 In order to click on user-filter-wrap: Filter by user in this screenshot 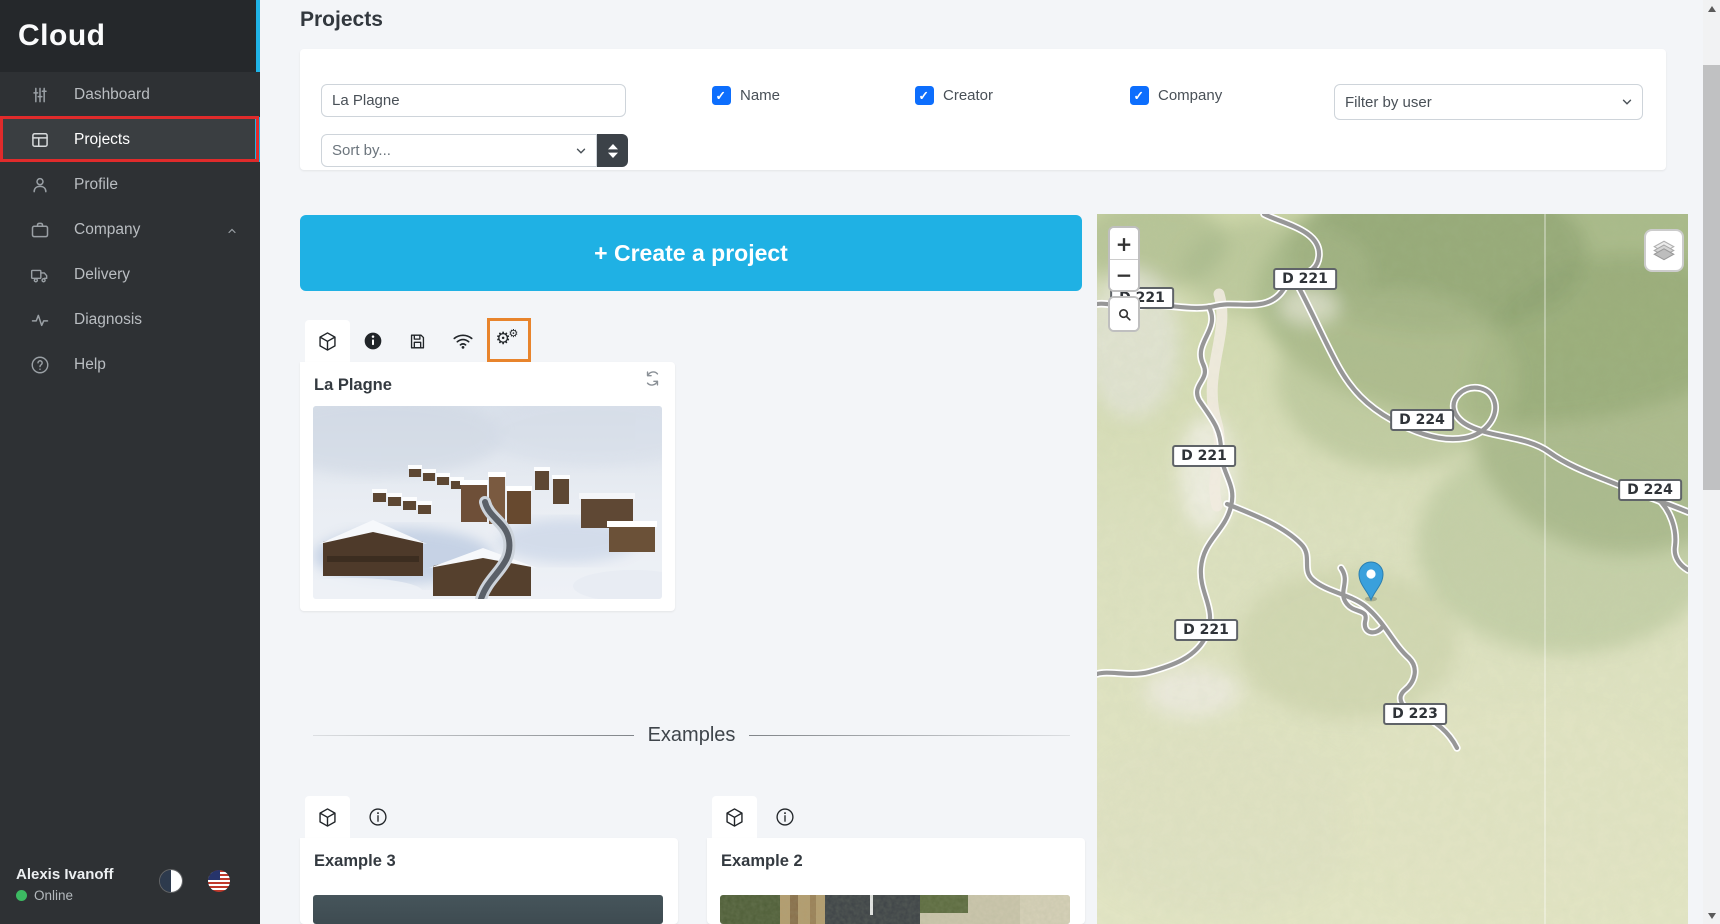, I will do `click(1488, 102)`.